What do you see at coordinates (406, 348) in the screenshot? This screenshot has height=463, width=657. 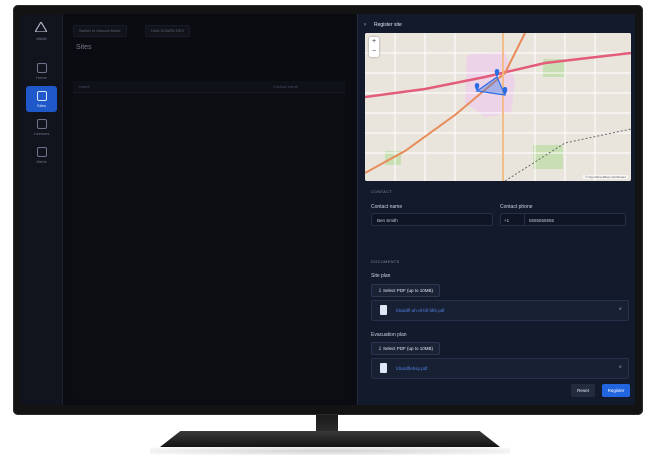 I see `select-evacuation-plan-button: ⇩ Select PDF (up to 10MB)` at bounding box center [406, 348].